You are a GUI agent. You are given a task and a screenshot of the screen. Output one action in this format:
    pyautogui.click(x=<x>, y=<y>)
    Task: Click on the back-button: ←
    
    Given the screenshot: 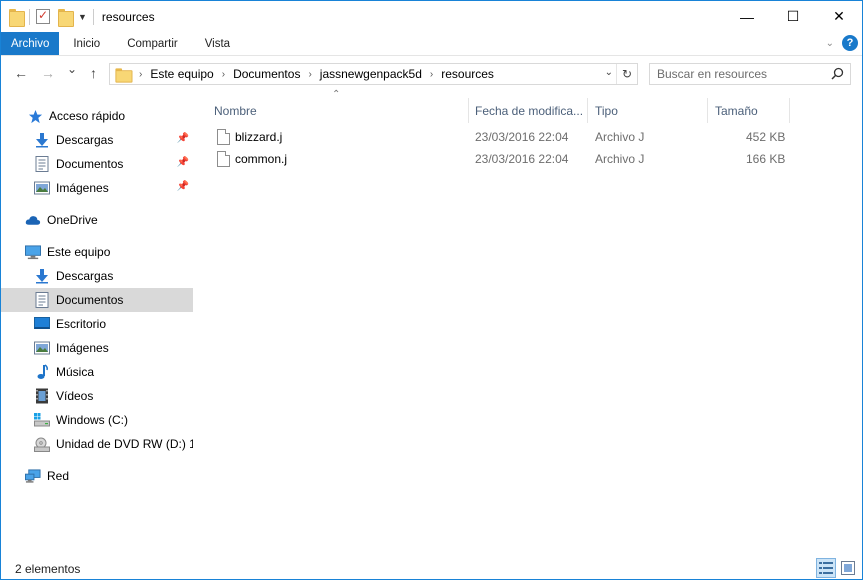 What is the action you would take?
    pyautogui.click(x=21, y=73)
    